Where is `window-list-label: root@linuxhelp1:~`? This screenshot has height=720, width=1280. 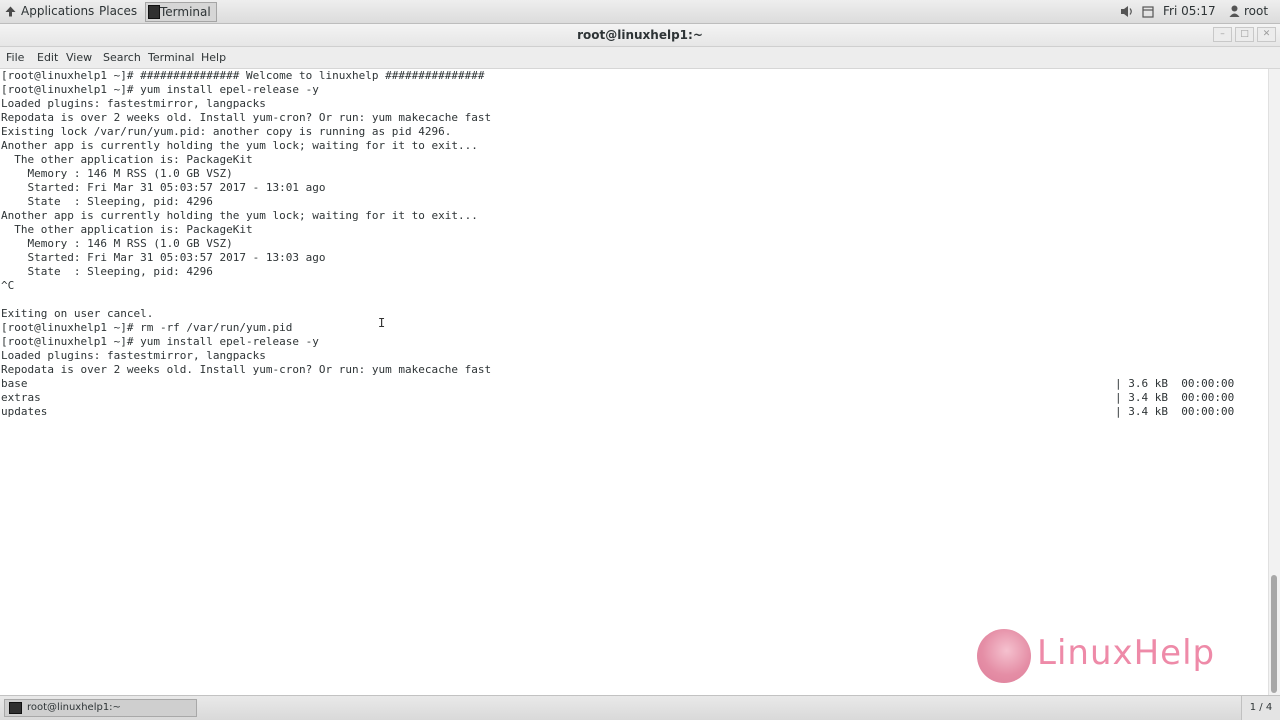 window-list-label: root@linuxhelp1:~ is located at coordinates (74, 707).